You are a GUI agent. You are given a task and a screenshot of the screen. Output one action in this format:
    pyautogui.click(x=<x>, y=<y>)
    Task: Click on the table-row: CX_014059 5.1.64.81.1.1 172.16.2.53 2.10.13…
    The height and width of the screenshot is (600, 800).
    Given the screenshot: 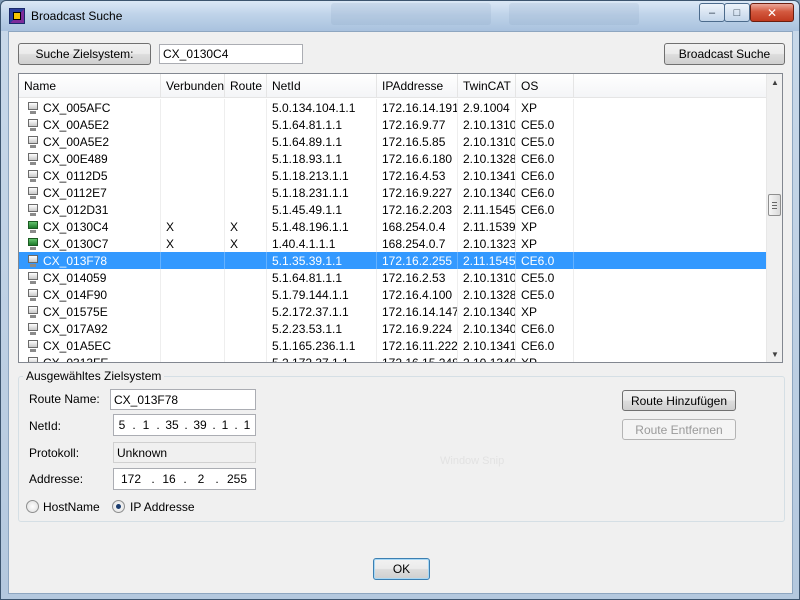 What is the action you would take?
    pyautogui.click(x=393, y=277)
    